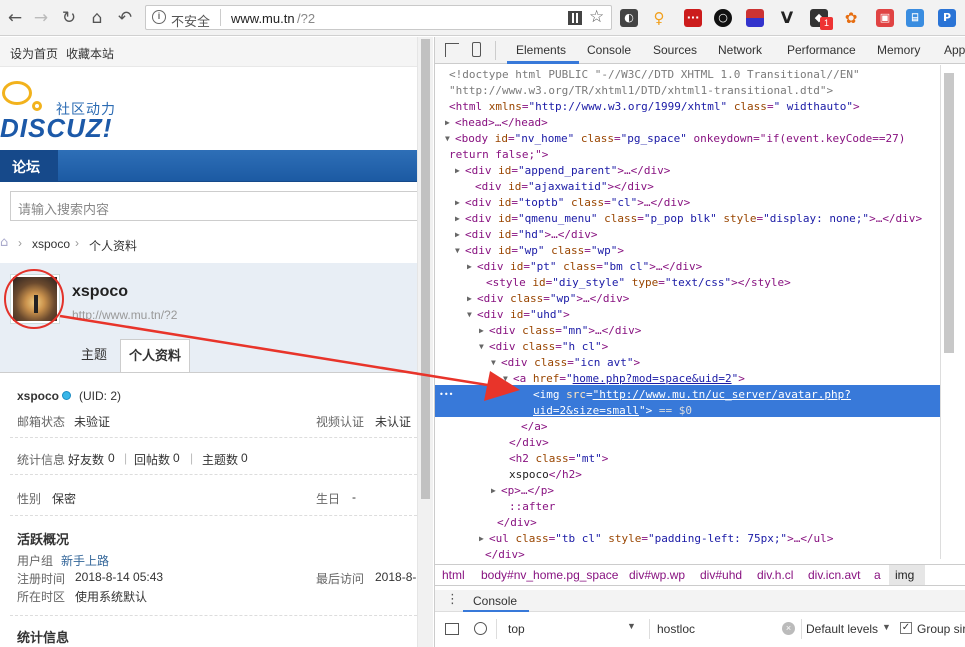 This screenshot has width=965, height=647. Describe the element at coordinates (452, 50) in the screenshot. I see `inspect-element-icon` at that location.